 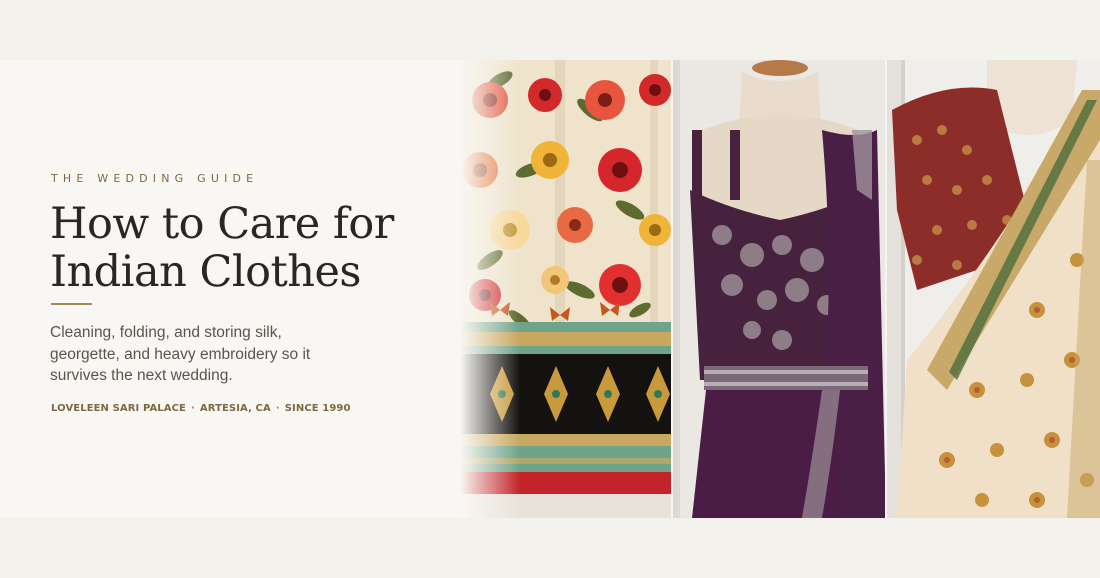 I want to click on store-location: ARTESIA, CA, so click(x=235, y=408).